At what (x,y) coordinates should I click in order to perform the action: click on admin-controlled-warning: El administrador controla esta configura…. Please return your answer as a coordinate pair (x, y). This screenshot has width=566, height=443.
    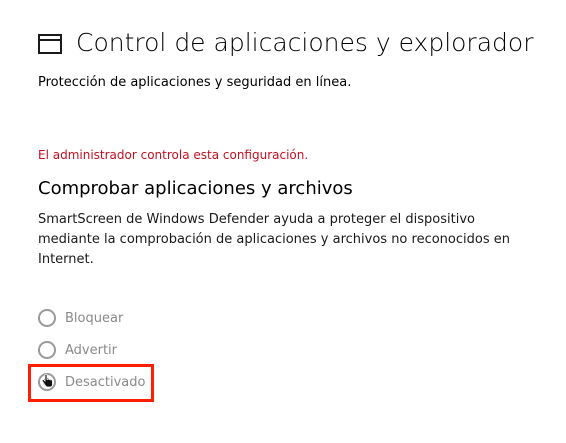
    Looking at the image, I should click on (173, 155).